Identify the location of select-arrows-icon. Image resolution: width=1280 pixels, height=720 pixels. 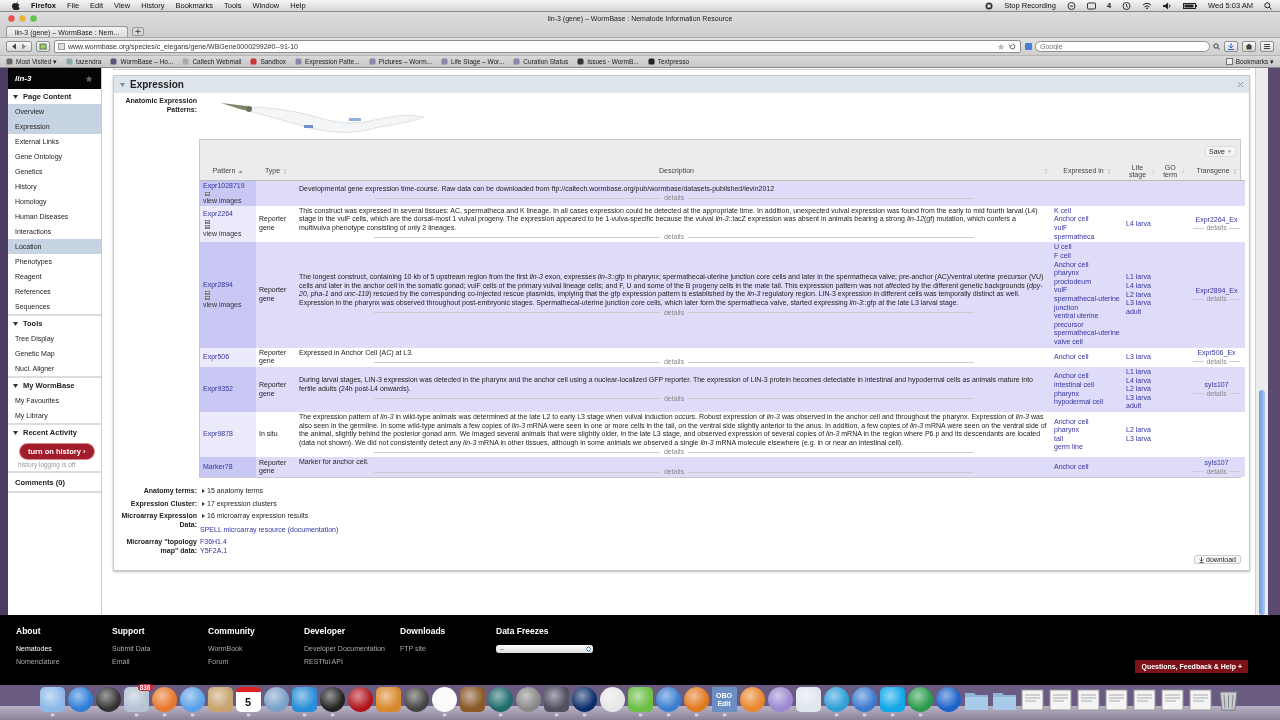
(588, 649).